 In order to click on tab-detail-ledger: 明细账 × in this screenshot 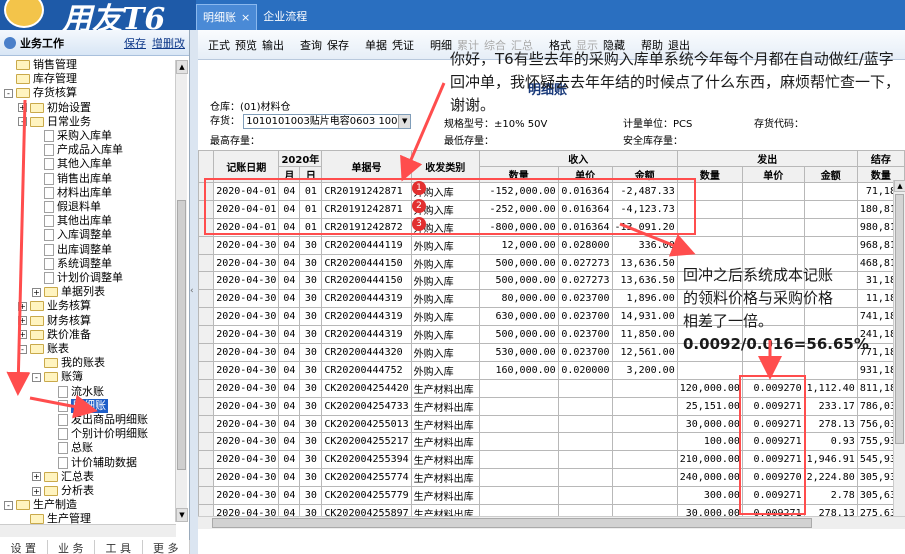, I will do `click(227, 17)`.